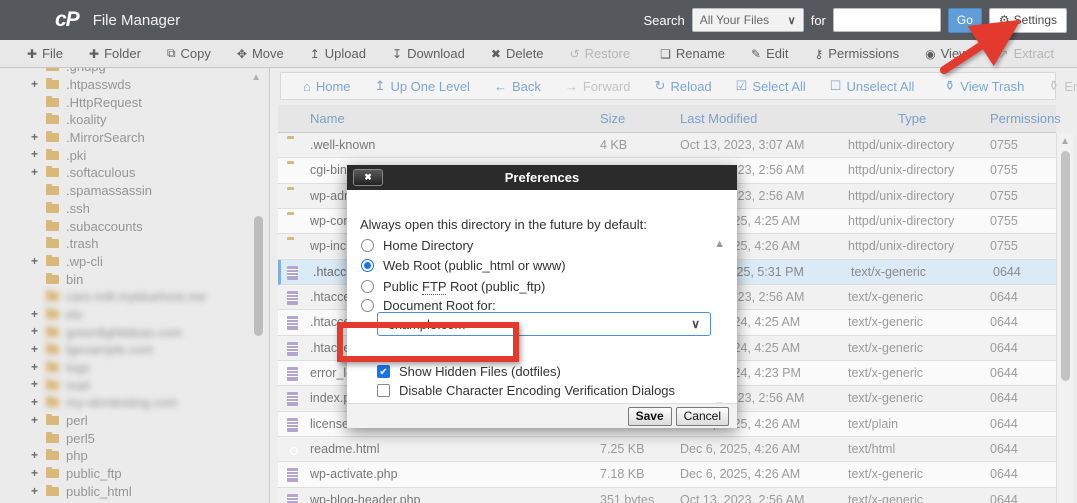  I want to click on sidebar-item-mirrorsearch: + .MirrorSearch, so click(134, 138).